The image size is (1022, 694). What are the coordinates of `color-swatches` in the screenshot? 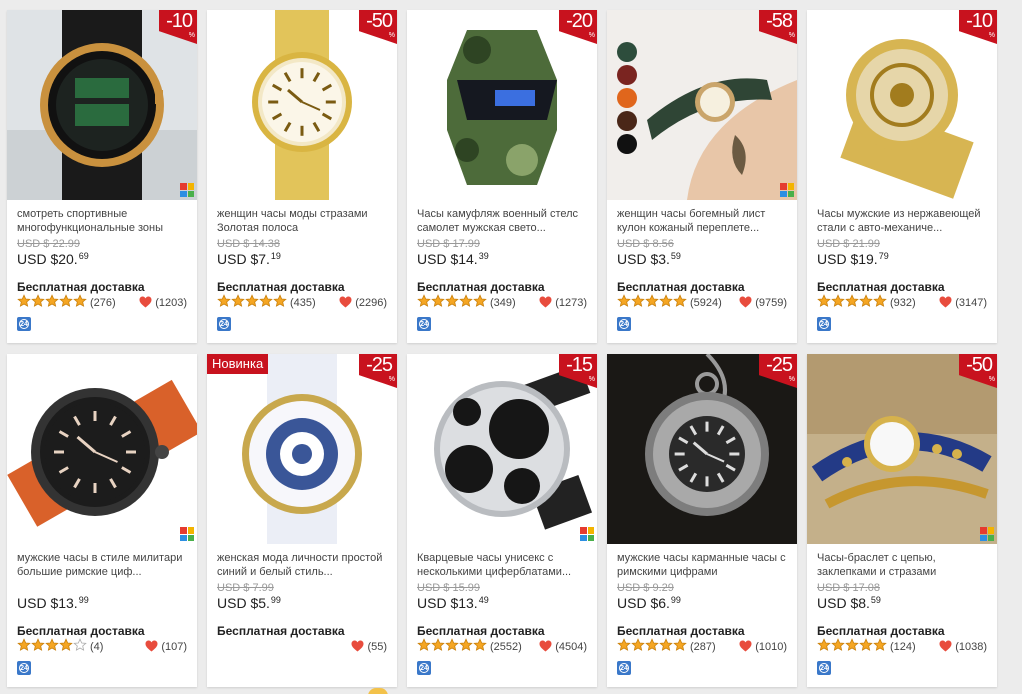 It's located at (627, 98).